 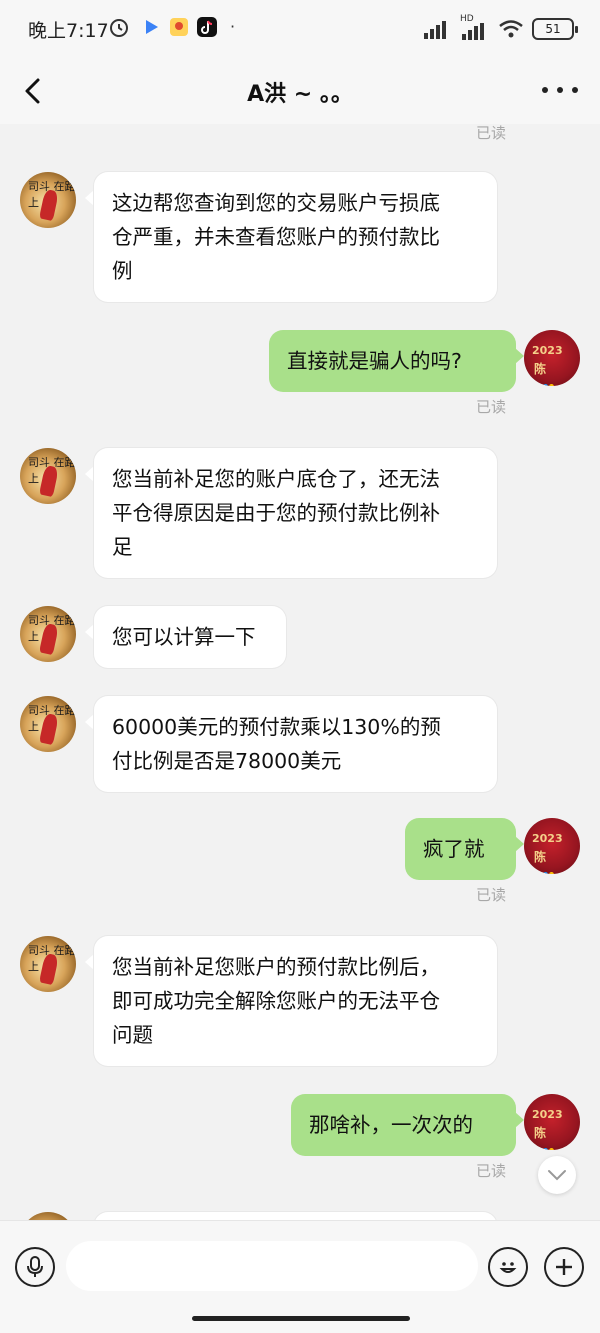 I want to click on status-bar: 晚上7:17 · HD 51, so click(x=300, y=29).